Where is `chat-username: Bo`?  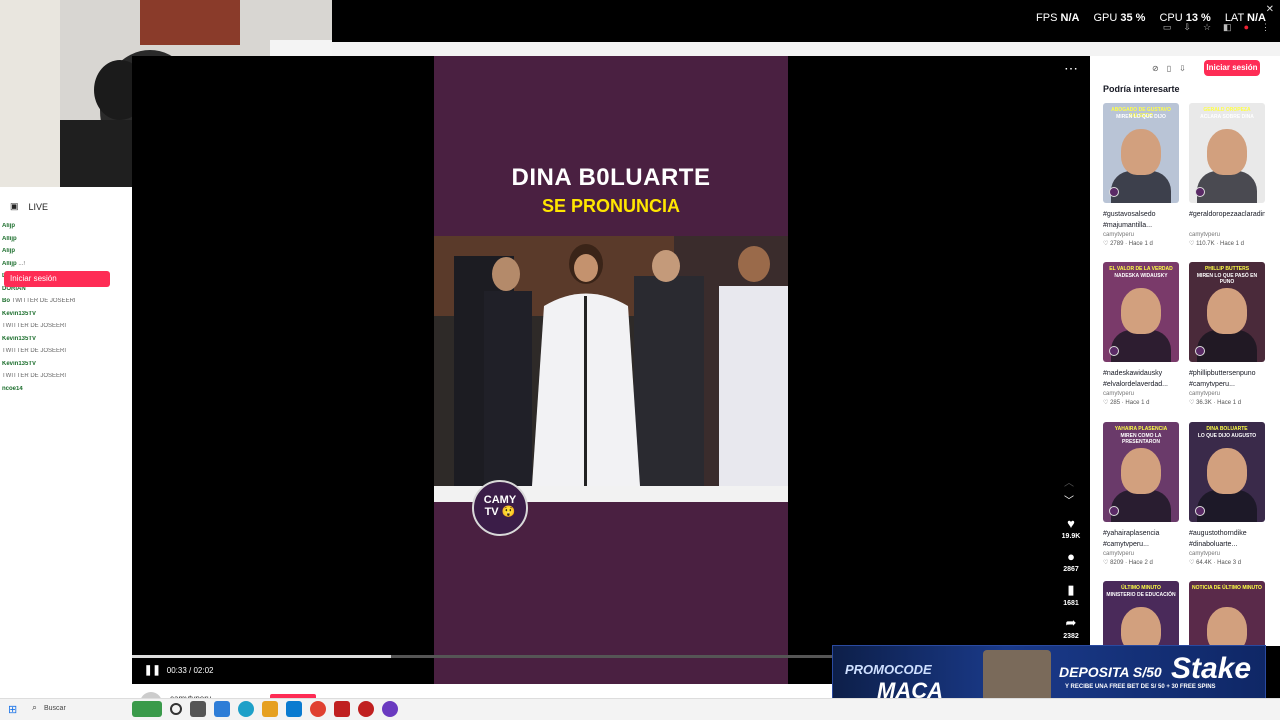 chat-username: Bo is located at coordinates (6, 301).